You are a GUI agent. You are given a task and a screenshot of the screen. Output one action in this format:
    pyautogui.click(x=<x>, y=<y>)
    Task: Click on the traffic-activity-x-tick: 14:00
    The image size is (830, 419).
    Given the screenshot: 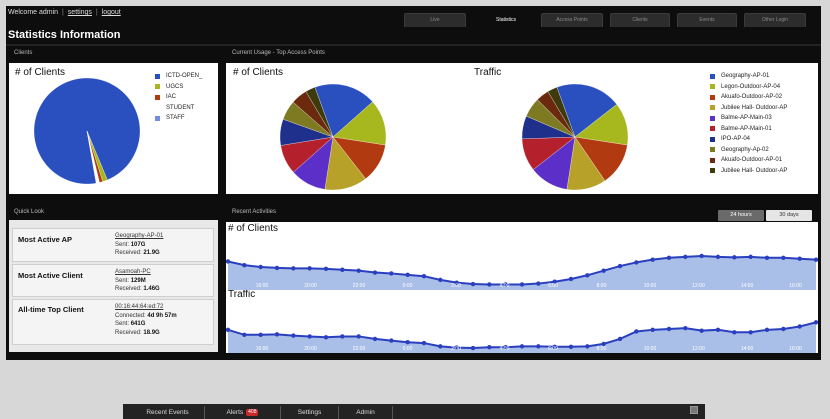 What is the action you would take?
    pyautogui.click(x=747, y=349)
    